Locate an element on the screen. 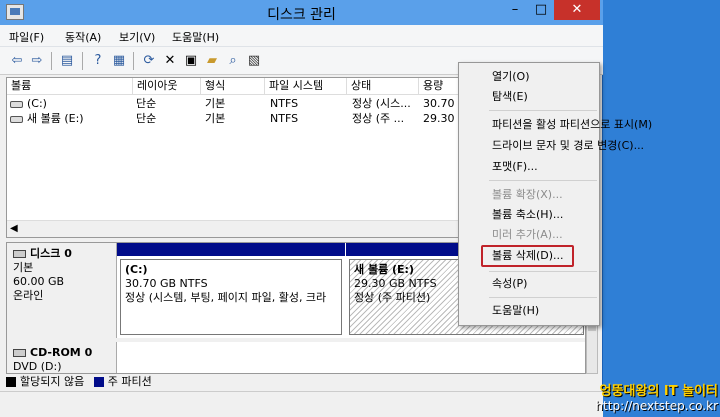  column-header-type: 형식 is located at coordinates (233, 86).